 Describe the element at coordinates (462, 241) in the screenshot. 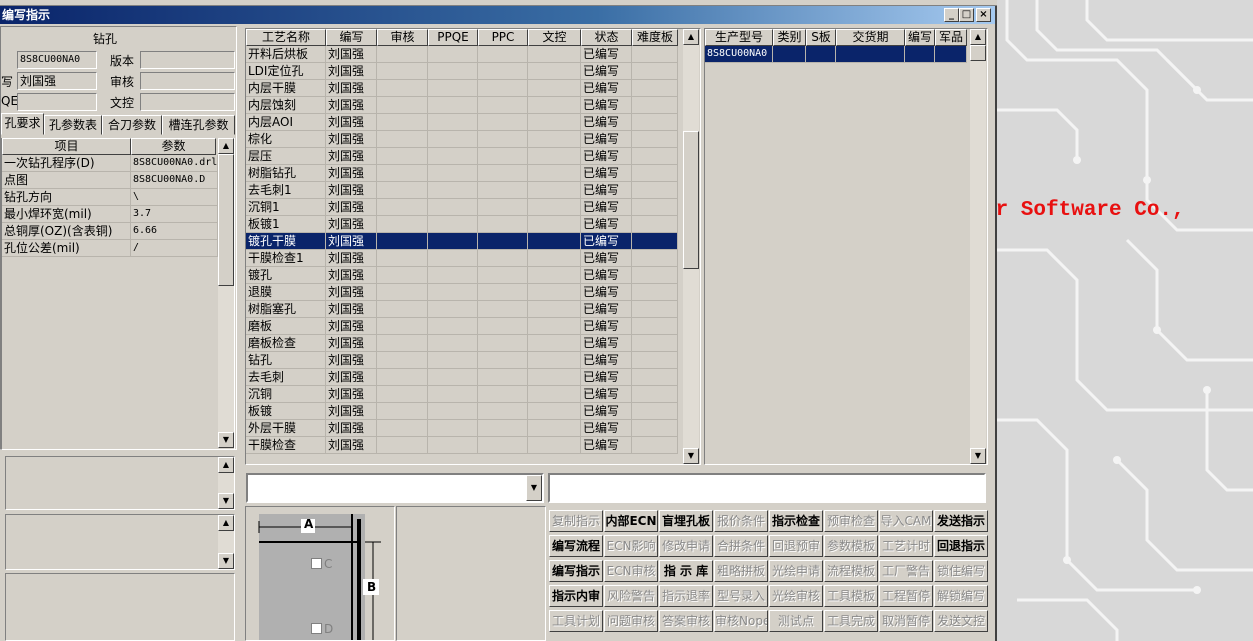

I see `table-row: 镀孔干膜 刘国强 已编写` at that location.